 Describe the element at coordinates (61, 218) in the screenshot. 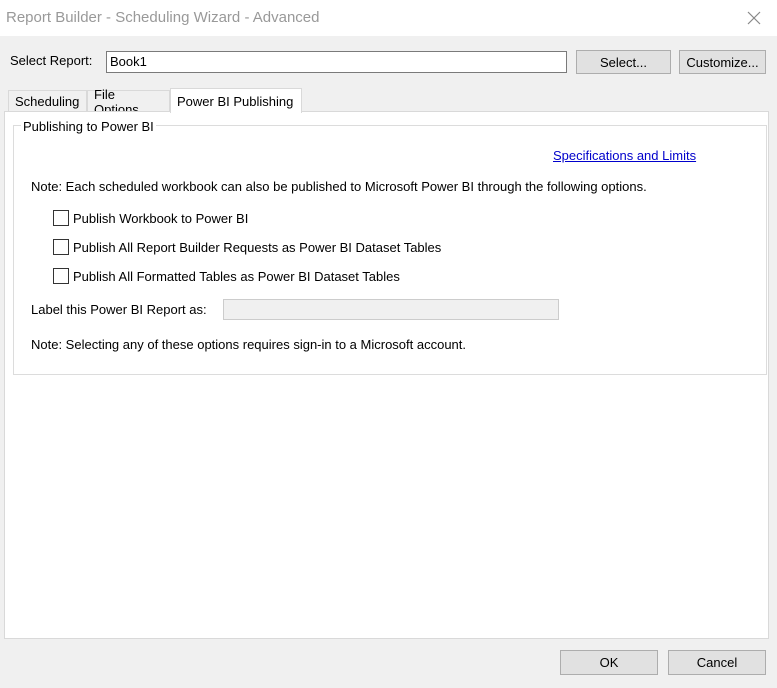

I see `checkbox-publish-workbook` at that location.